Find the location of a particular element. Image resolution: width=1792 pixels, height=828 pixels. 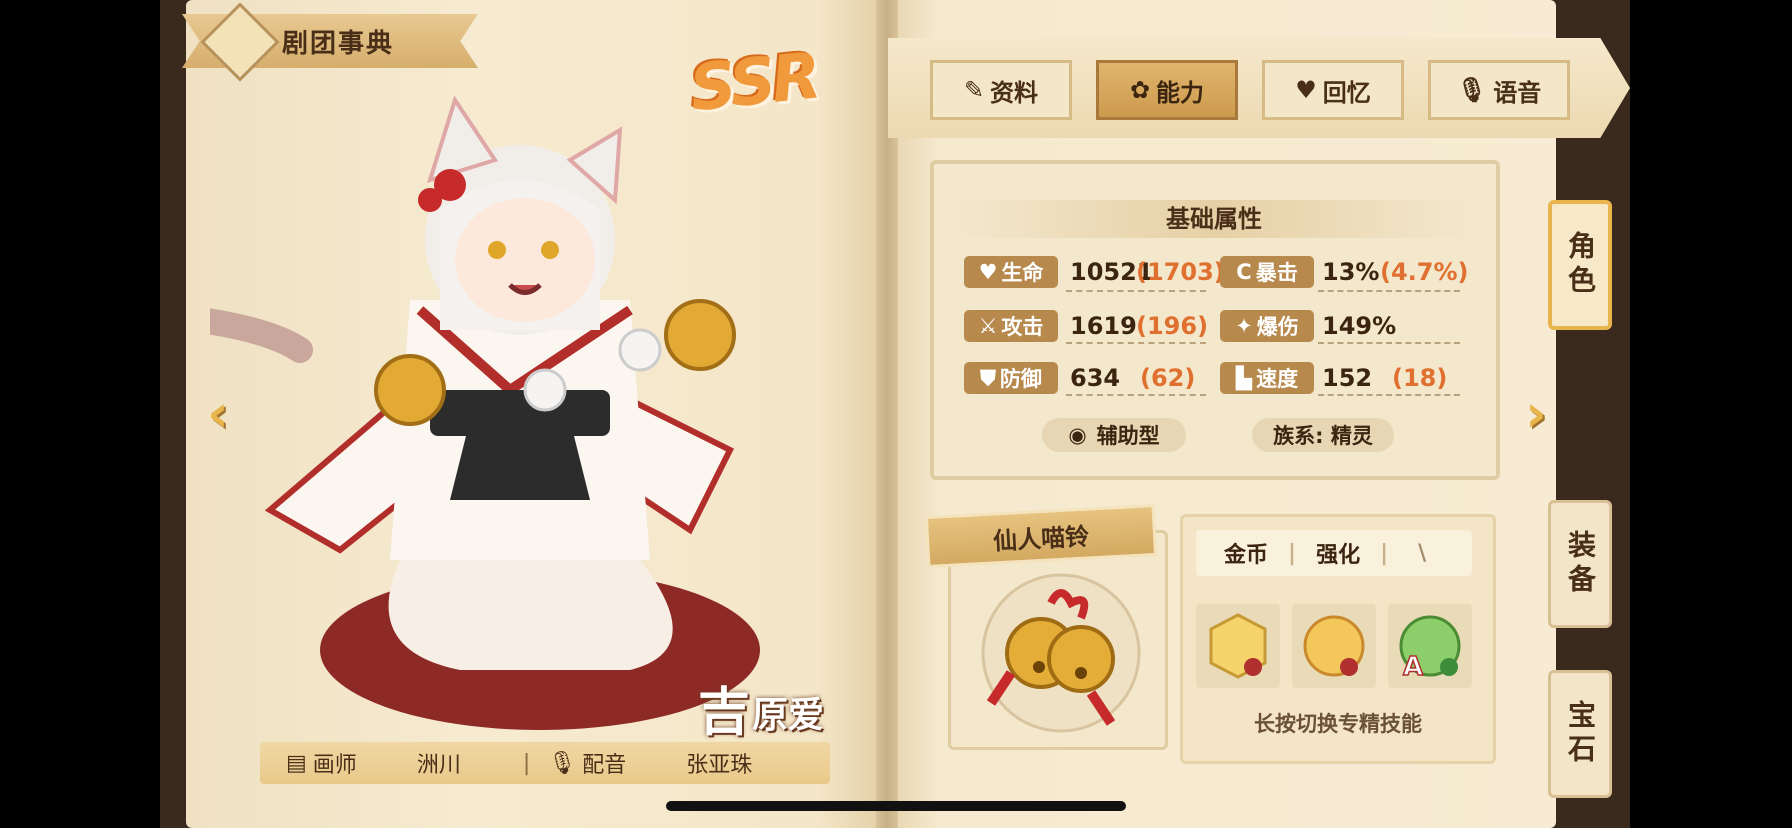

prev-character-arrow-icon: ‹ is located at coordinates (218, 414).